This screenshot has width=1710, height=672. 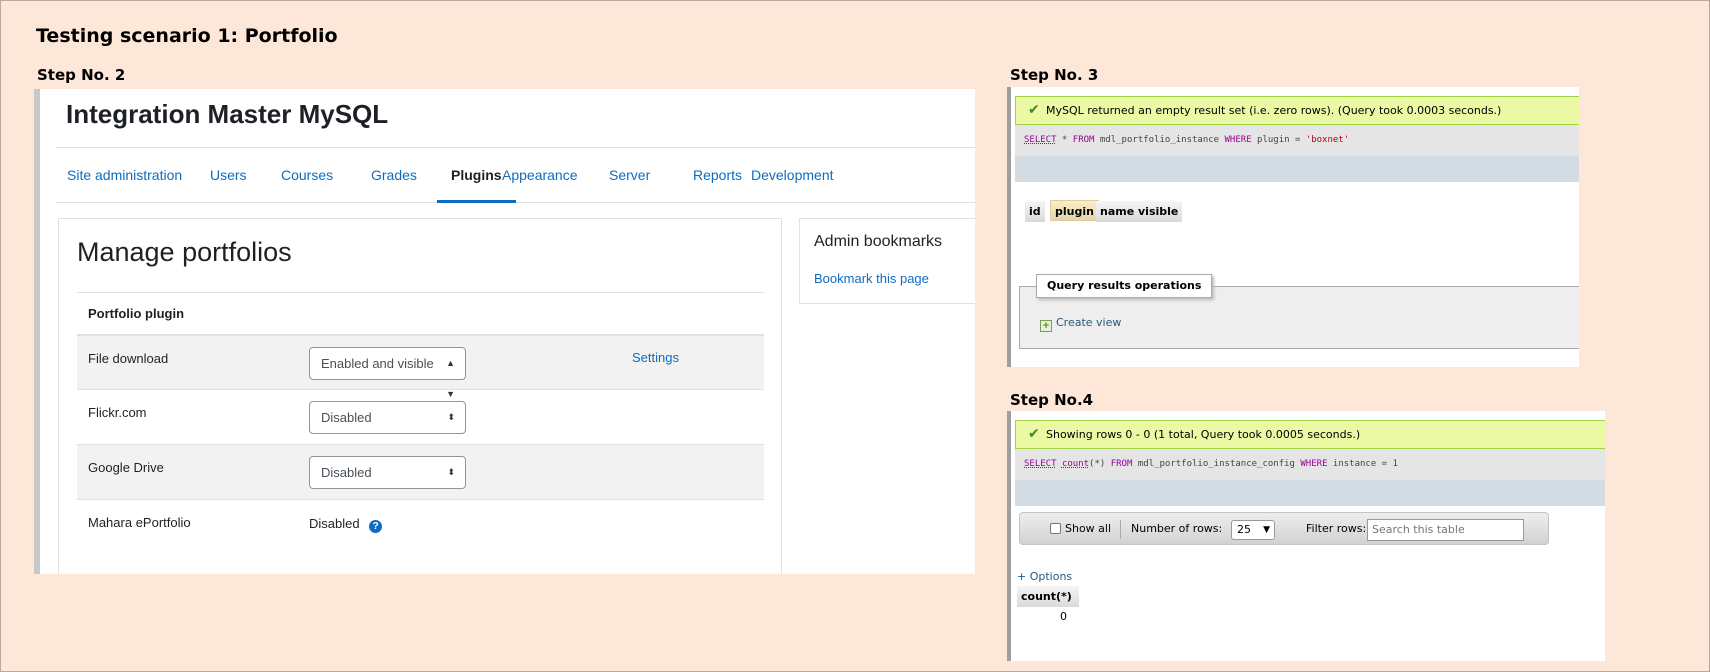 What do you see at coordinates (420, 314) in the screenshot?
I see `table-header-portfolio-plugin: Portfolio plugin` at bounding box center [420, 314].